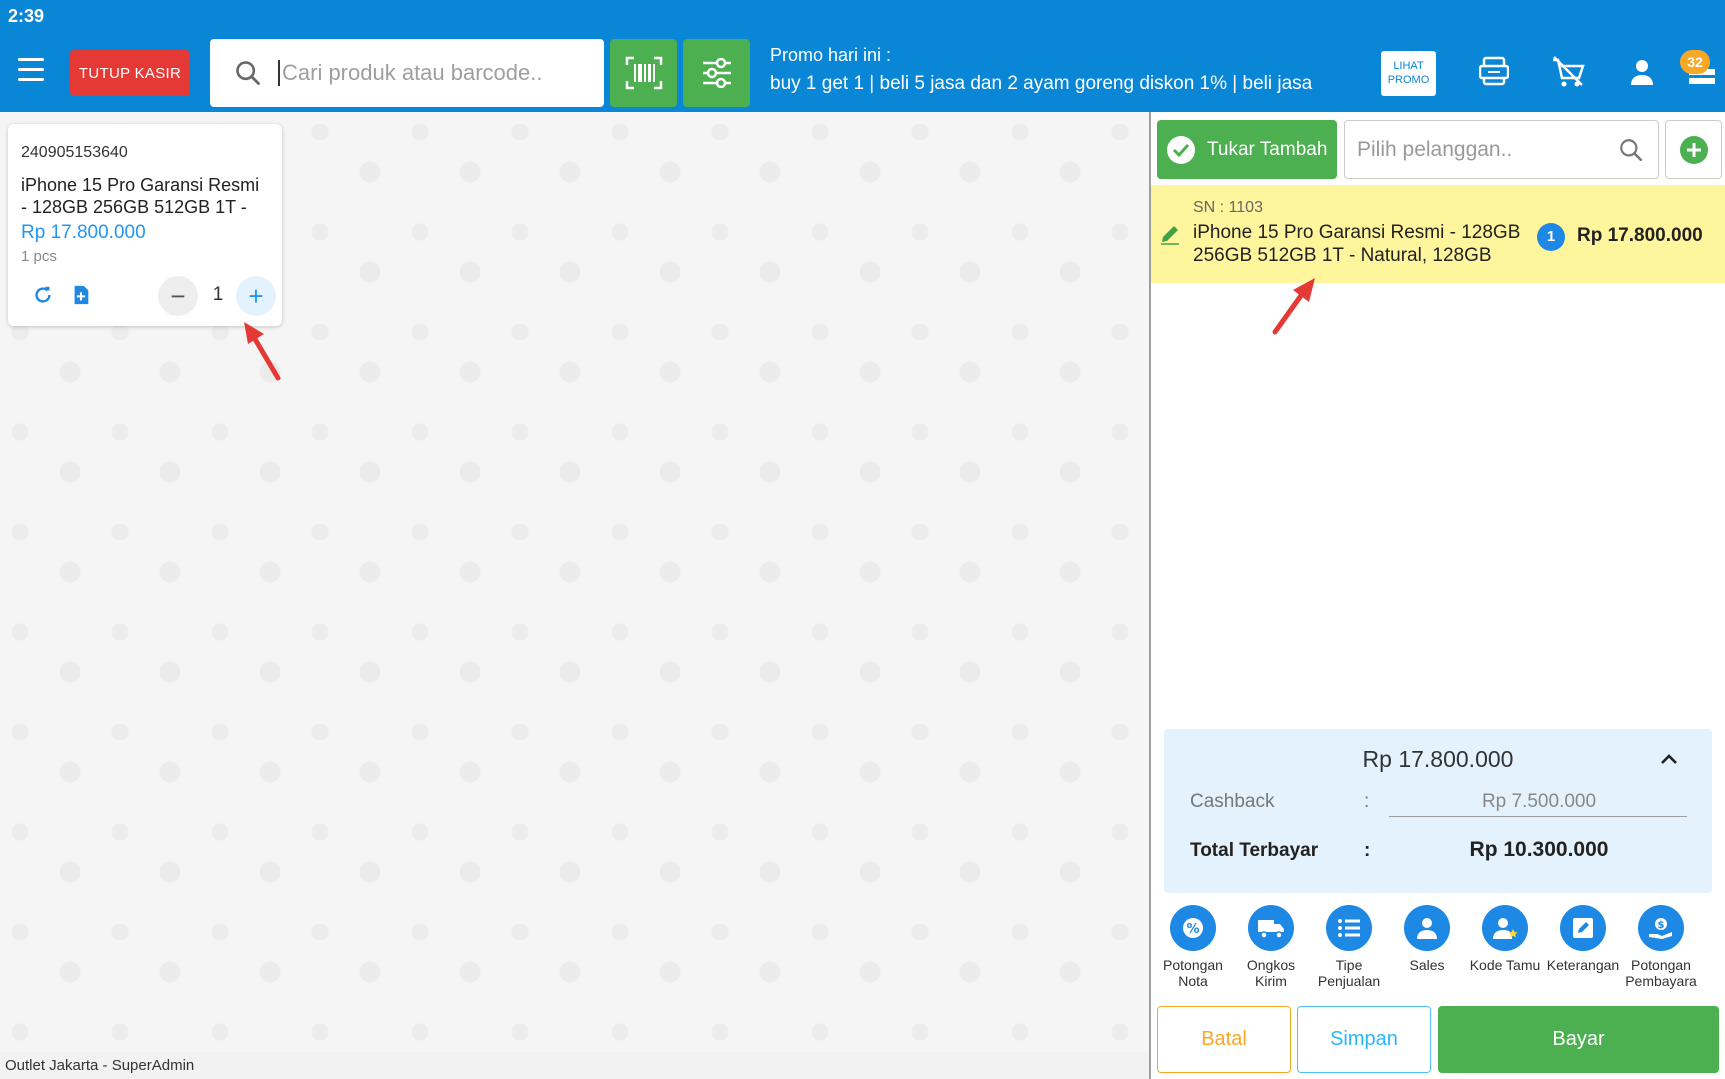 This screenshot has width=1725, height=1079. I want to click on pay-button: Bayar, so click(1578, 1039).